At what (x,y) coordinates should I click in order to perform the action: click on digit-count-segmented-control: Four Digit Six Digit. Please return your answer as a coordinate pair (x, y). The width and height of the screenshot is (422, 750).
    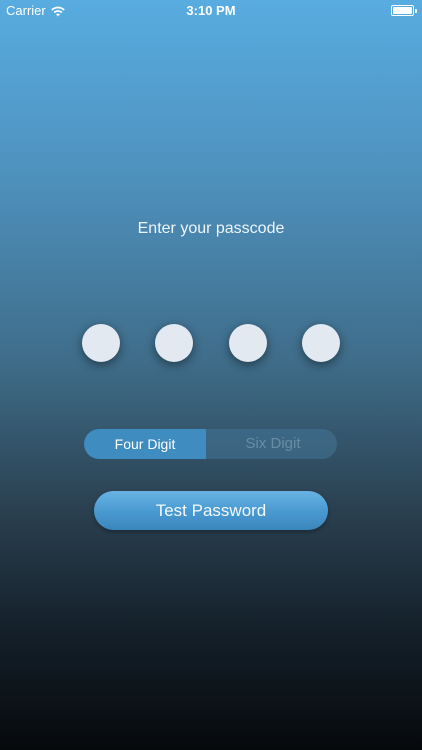
    Looking at the image, I should click on (210, 444).